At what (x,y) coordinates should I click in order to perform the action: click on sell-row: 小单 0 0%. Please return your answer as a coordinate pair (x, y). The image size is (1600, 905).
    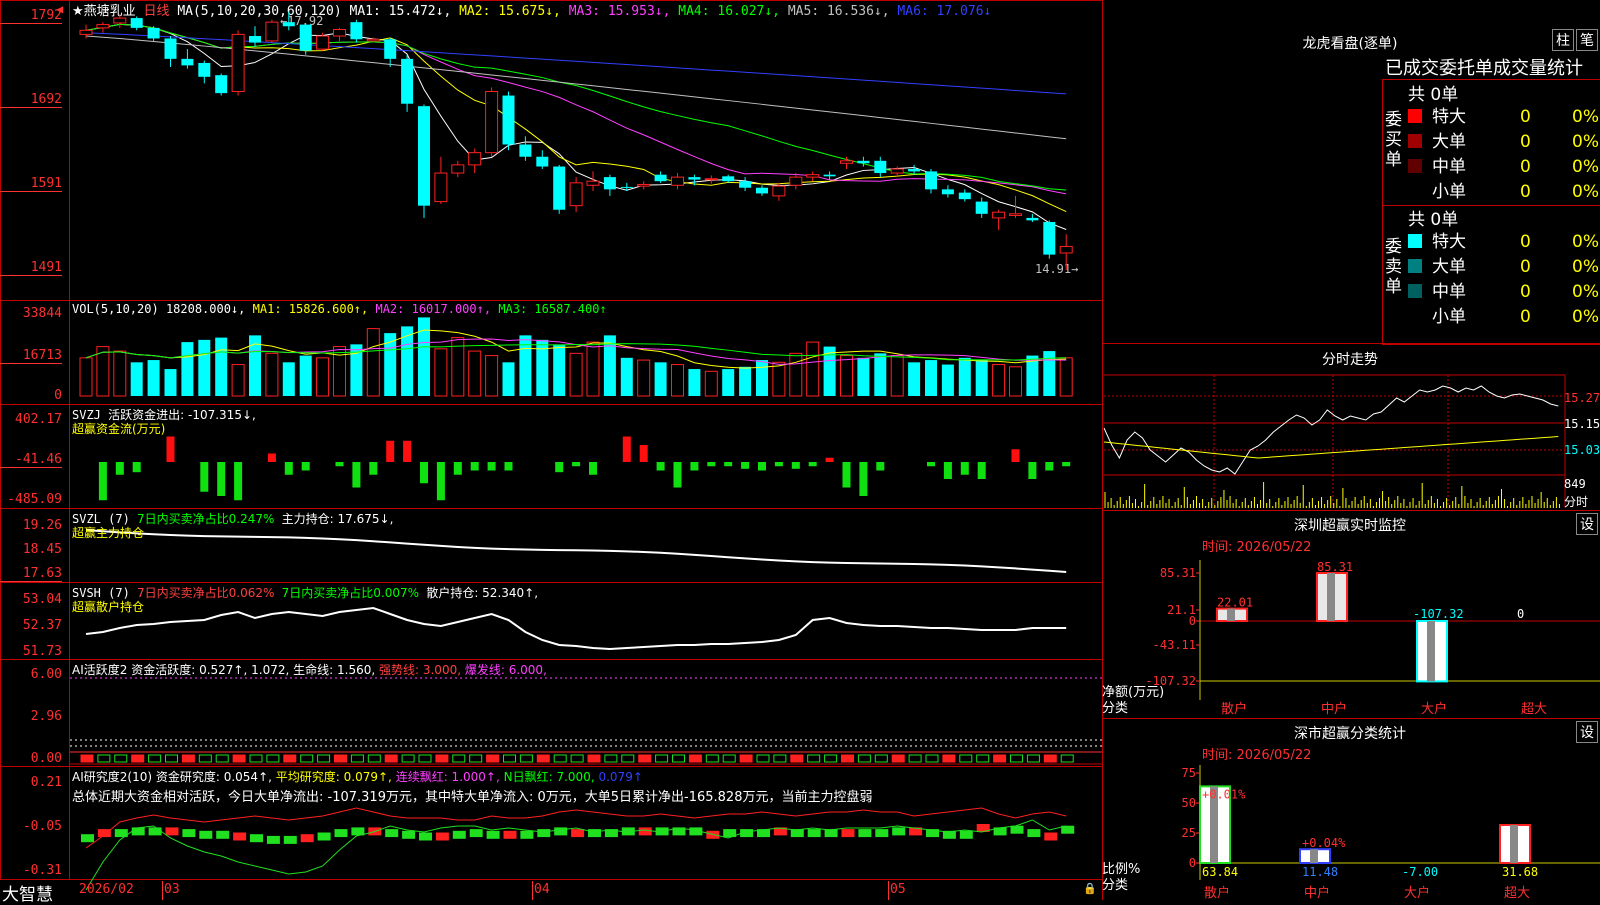
    Looking at the image, I should click on (1503, 317).